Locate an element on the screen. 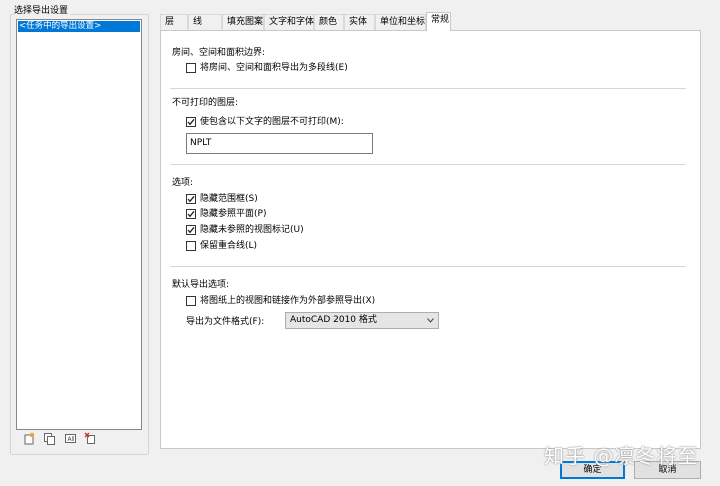 Image resolution: width=720 pixels, height=486 pixels. preserve-overlap-label: 保留重合线(L) is located at coordinates (228, 246).